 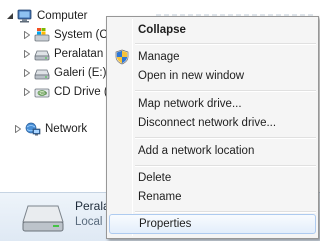 I want to click on menu-item-label: Properties, so click(x=165, y=224).